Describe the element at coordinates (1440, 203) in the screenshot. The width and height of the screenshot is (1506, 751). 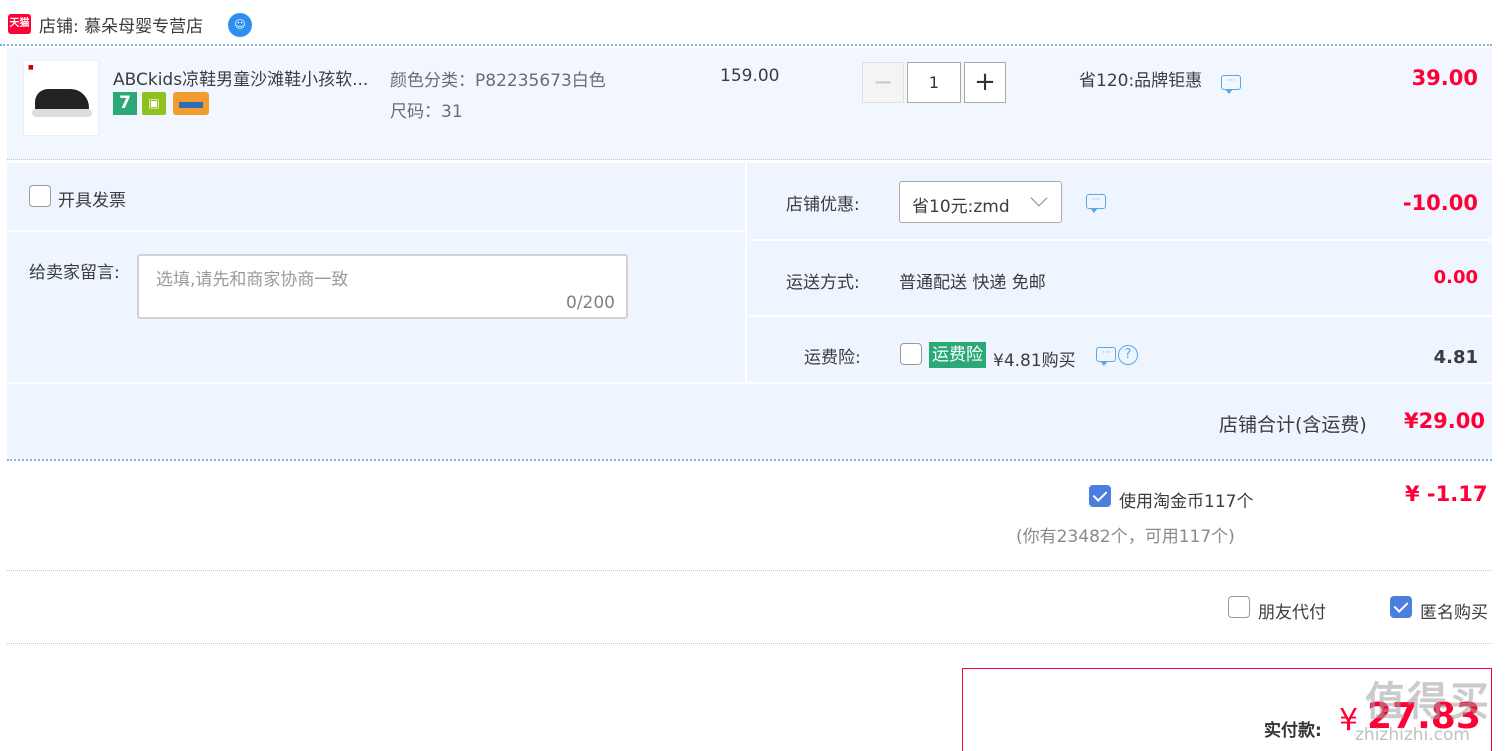
I see `shop-discount-amount: -10.00` at that location.